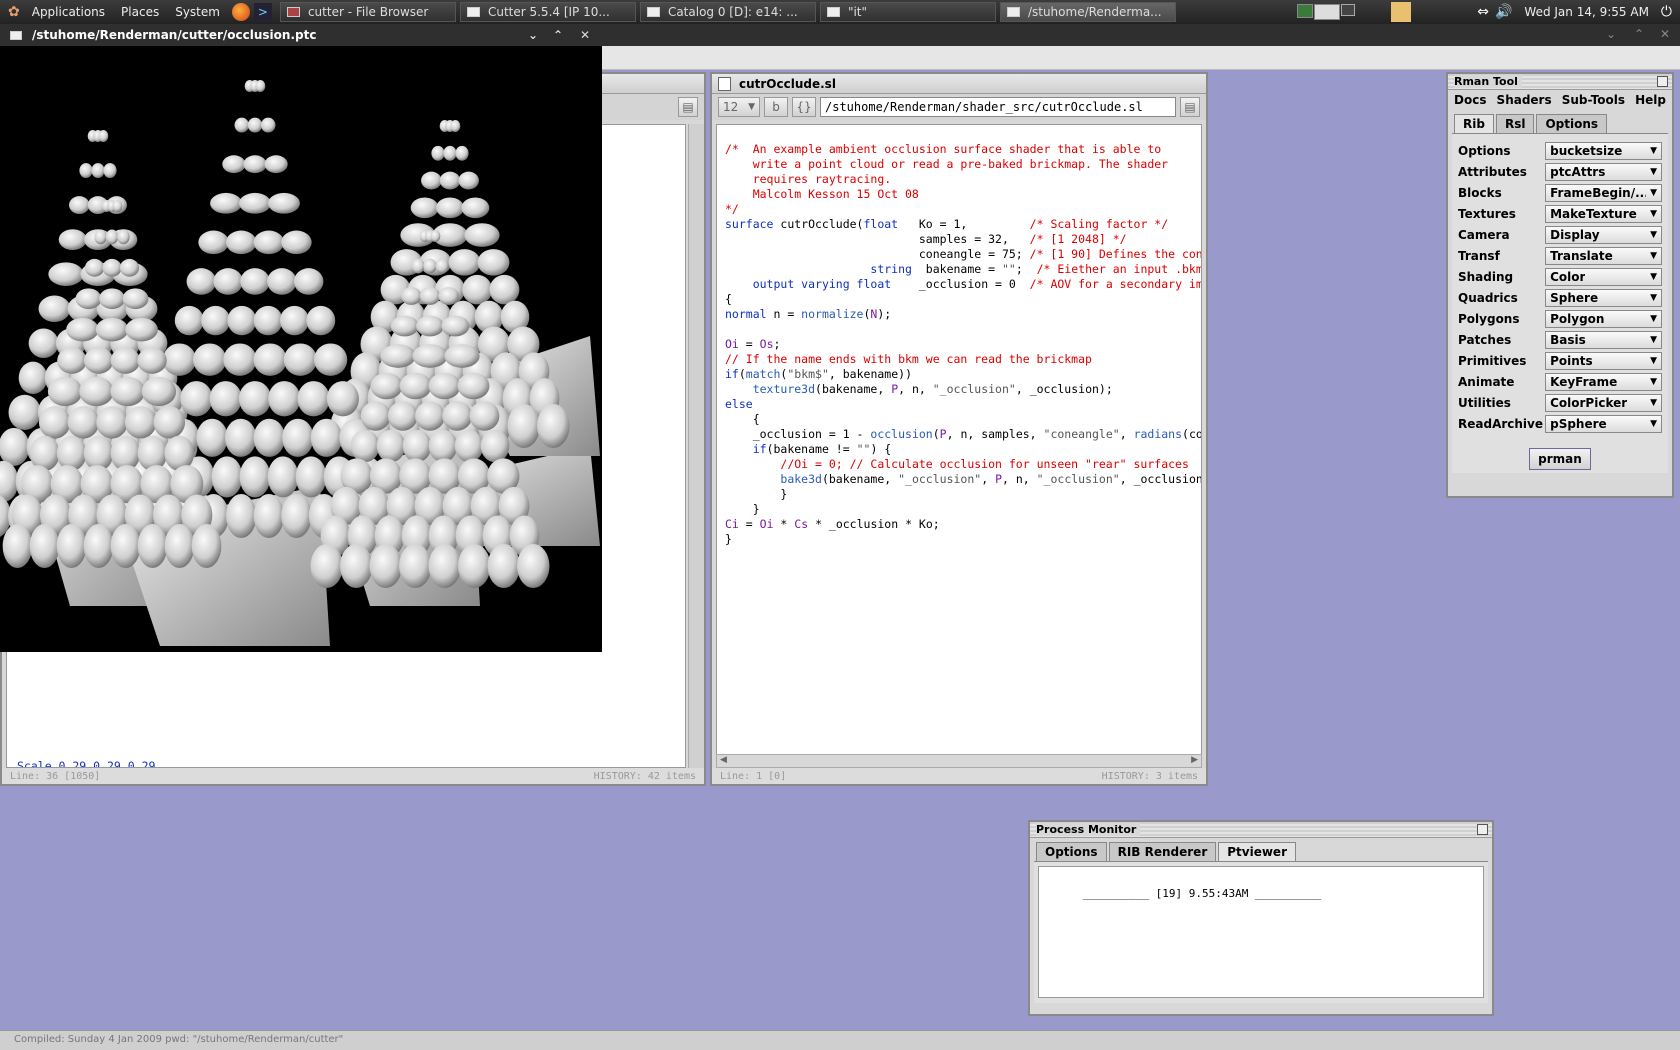  What do you see at coordinates (1650, 100) in the screenshot?
I see `help-menu: Help` at bounding box center [1650, 100].